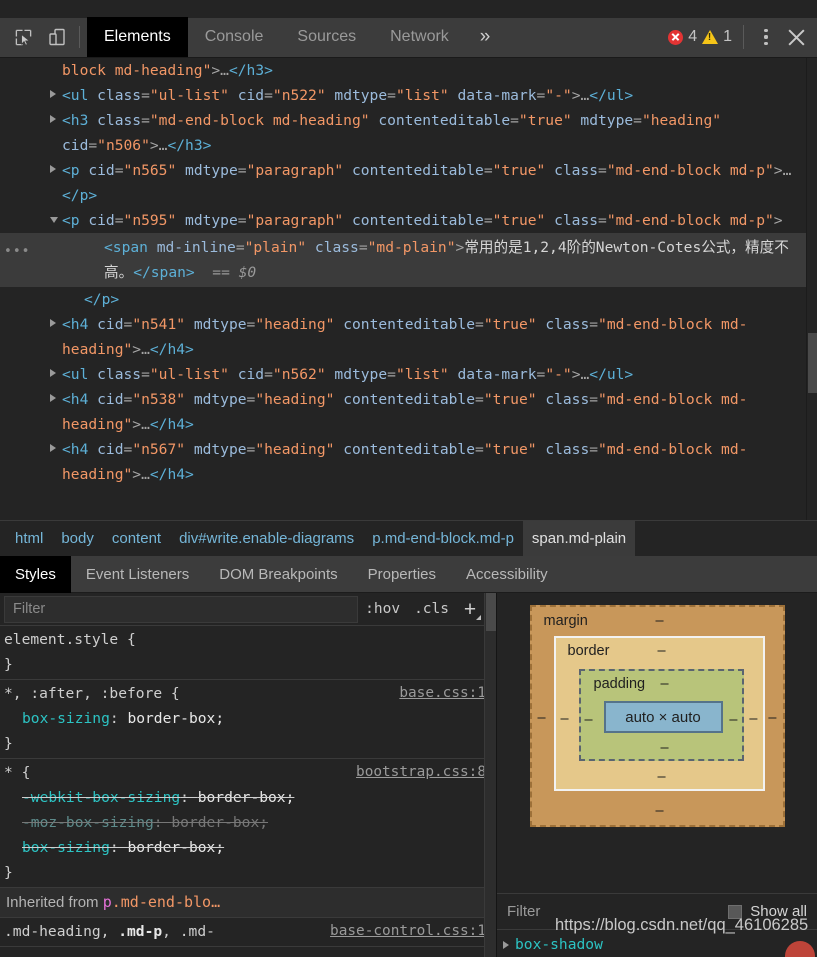 The image size is (817, 957). Describe the element at coordinates (137, 574) in the screenshot. I see `pane-tab-event-listeners: Event Listeners` at that location.